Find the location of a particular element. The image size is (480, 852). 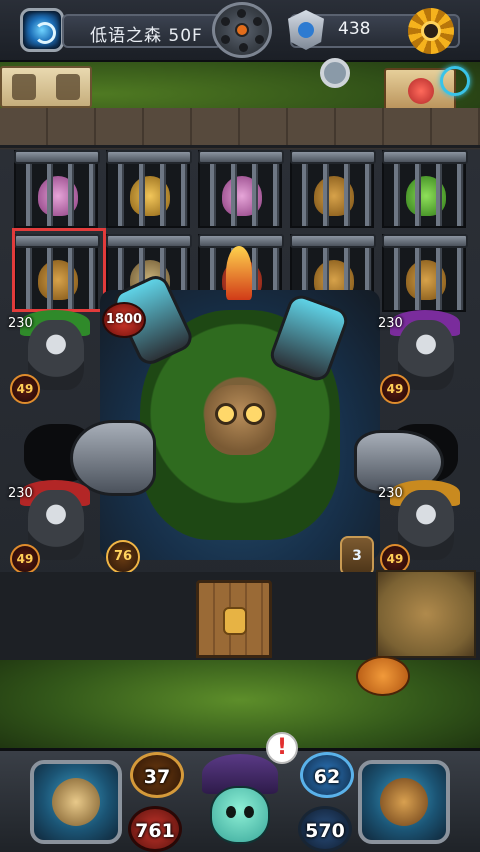

tools-sign-icon is located at coordinates (46, 87).